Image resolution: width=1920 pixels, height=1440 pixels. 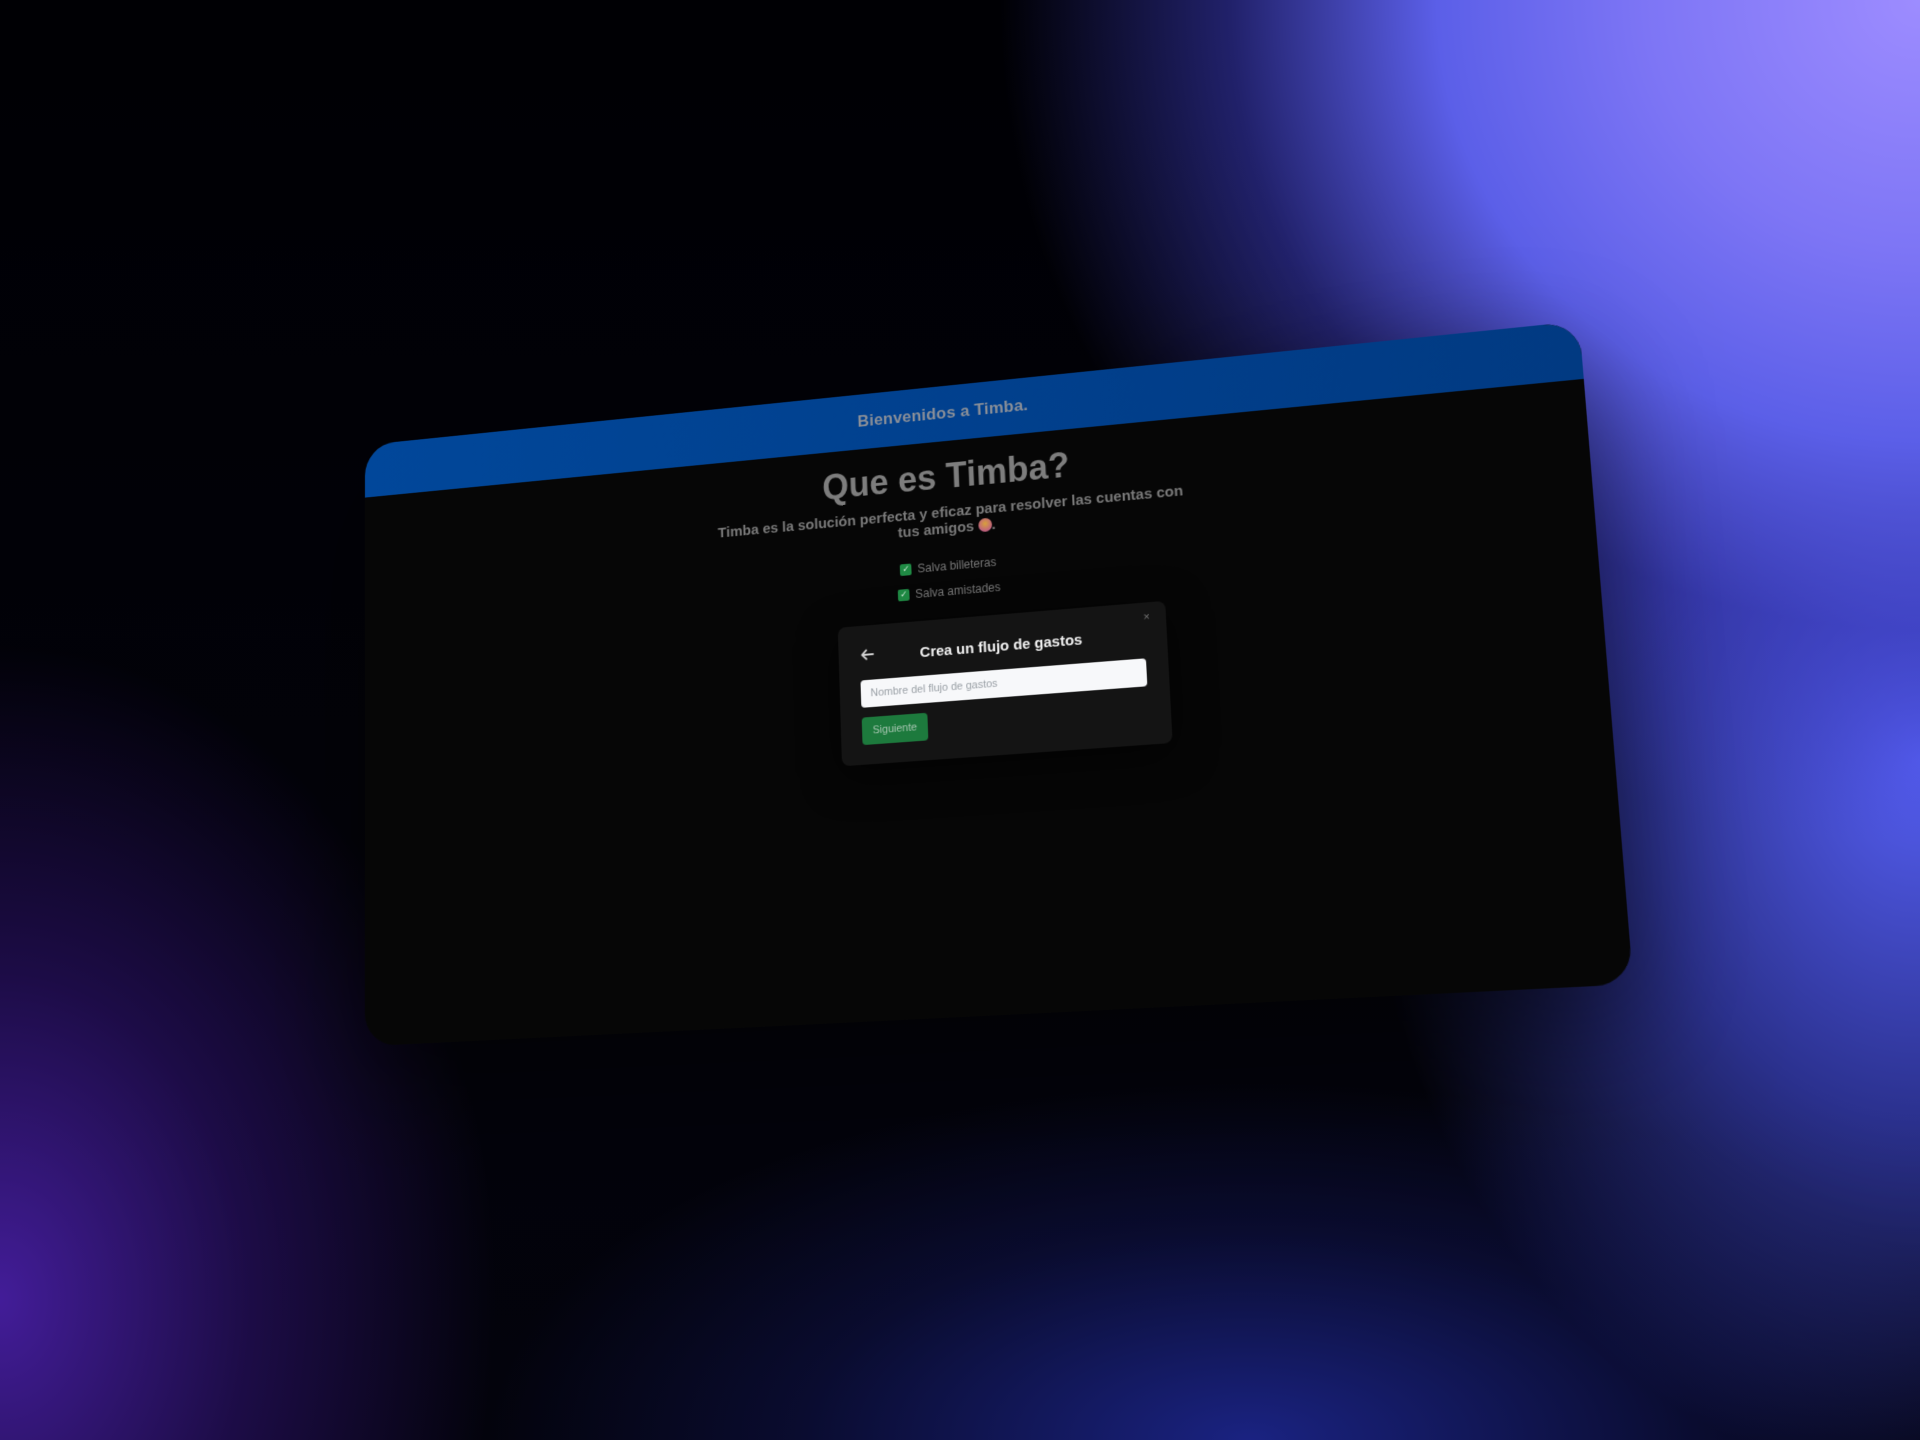 I want to click on arrow-left-icon, so click(x=867, y=654).